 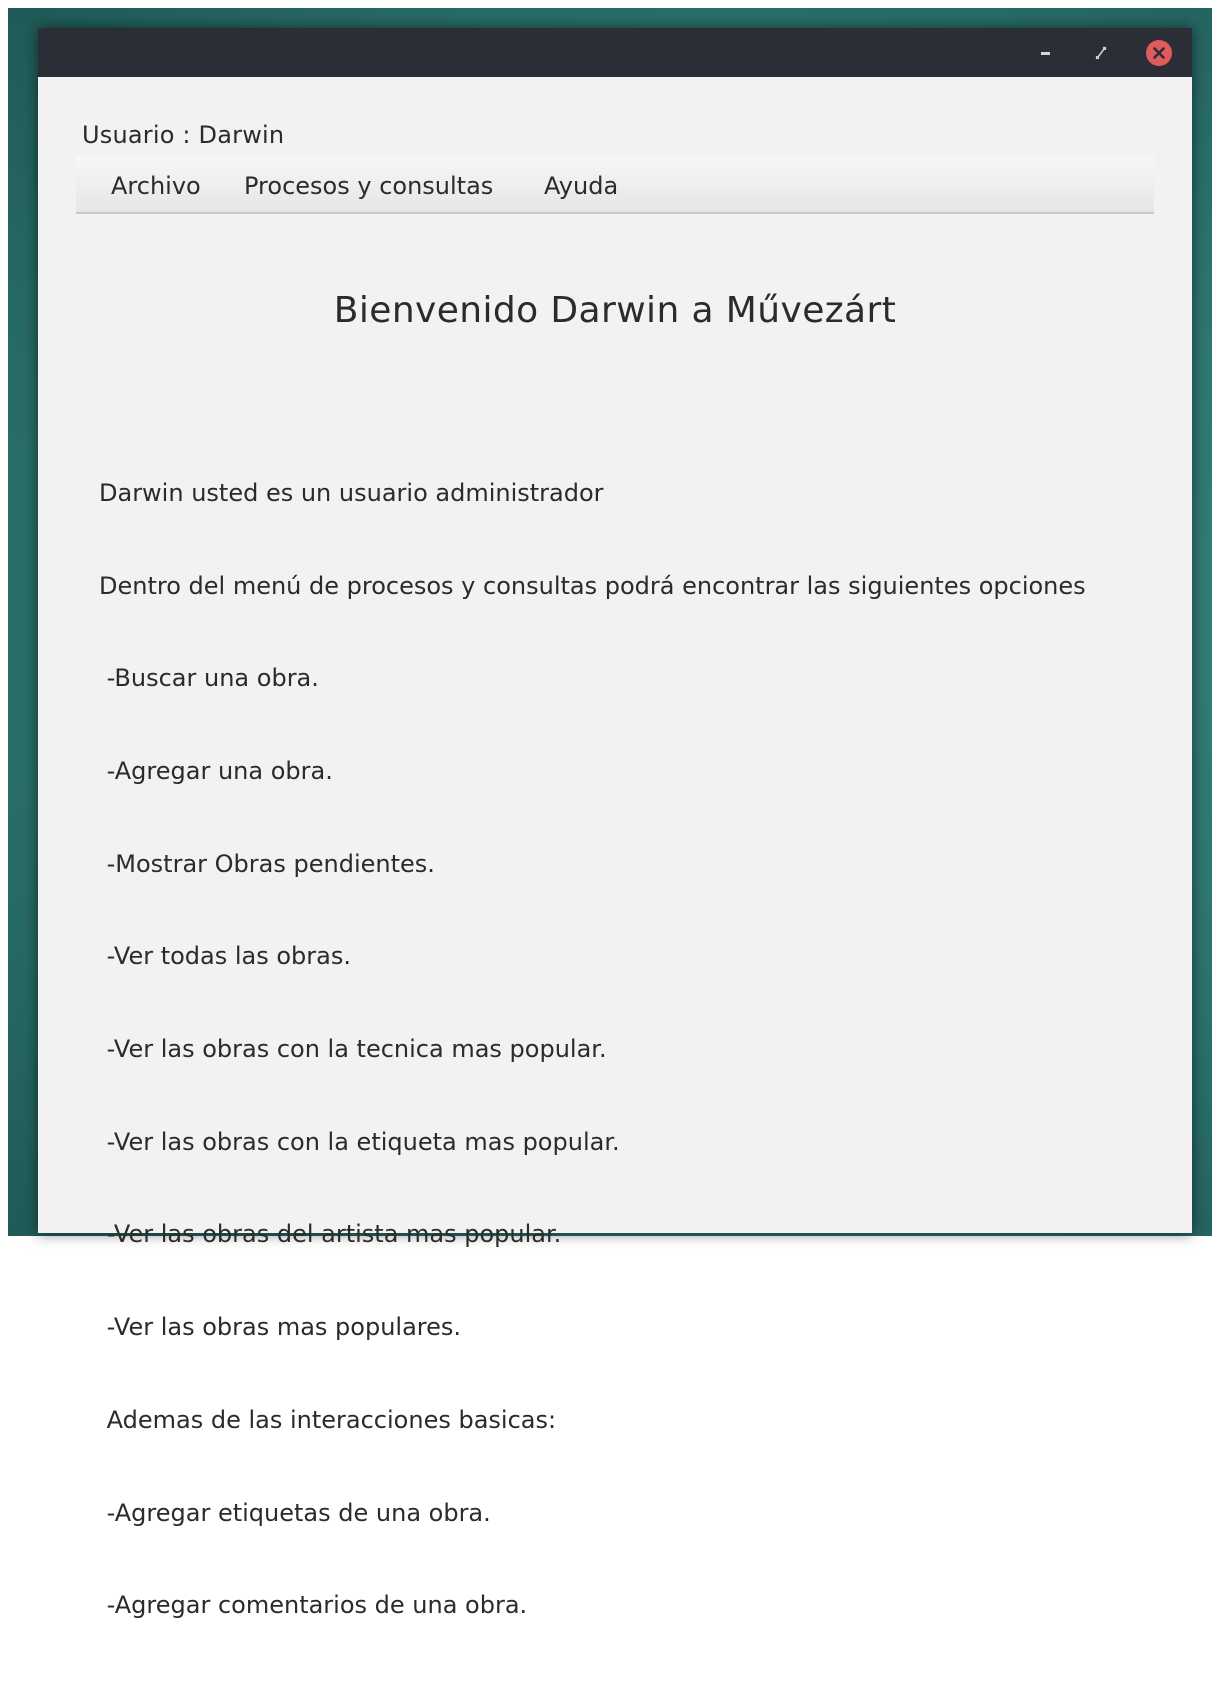 I want to click on title-bar, so click(x=615, y=52).